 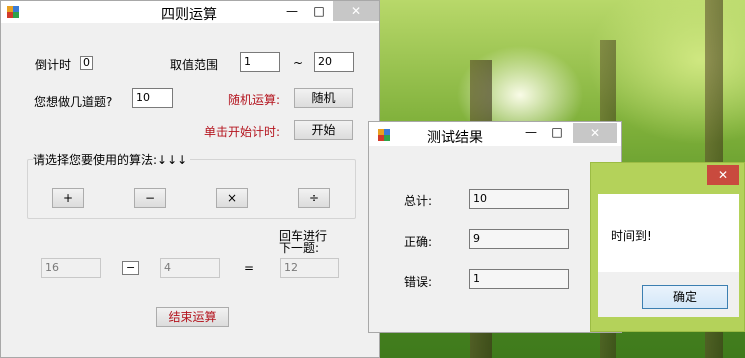 What do you see at coordinates (323, 130) in the screenshot?
I see `start-button: 开始` at bounding box center [323, 130].